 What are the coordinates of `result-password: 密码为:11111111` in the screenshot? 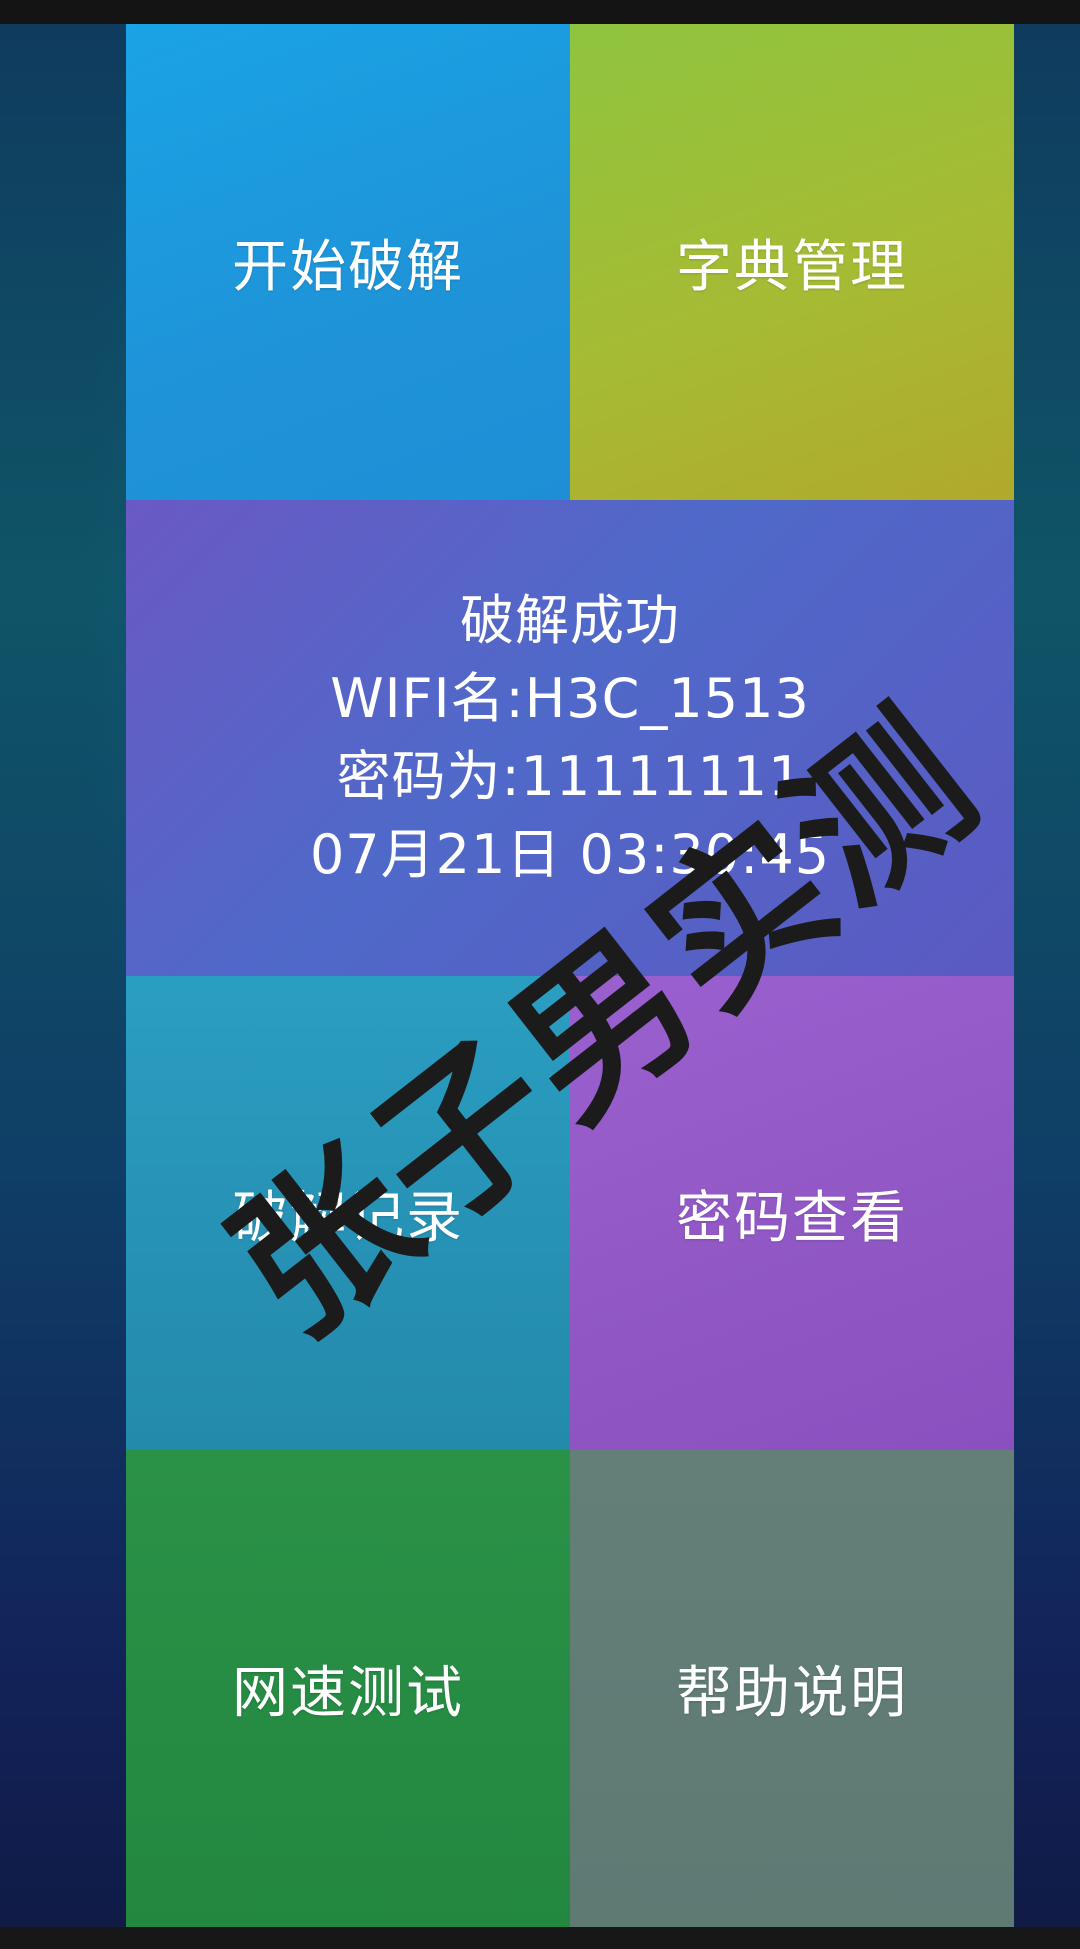 It's located at (570, 776).